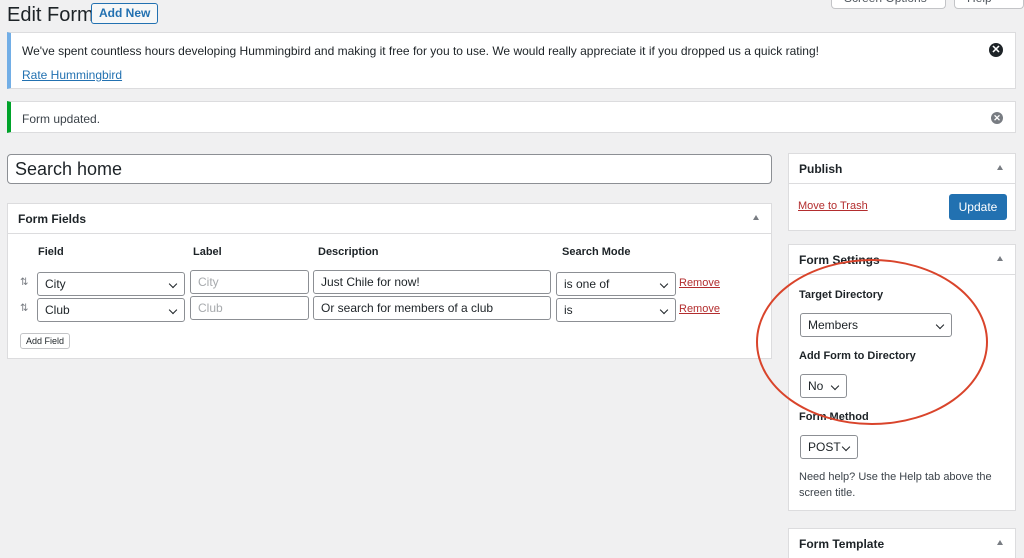 The height and width of the screenshot is (558, 1024). I want to click on target-directory-label: Target Directory, so click(841, 295).